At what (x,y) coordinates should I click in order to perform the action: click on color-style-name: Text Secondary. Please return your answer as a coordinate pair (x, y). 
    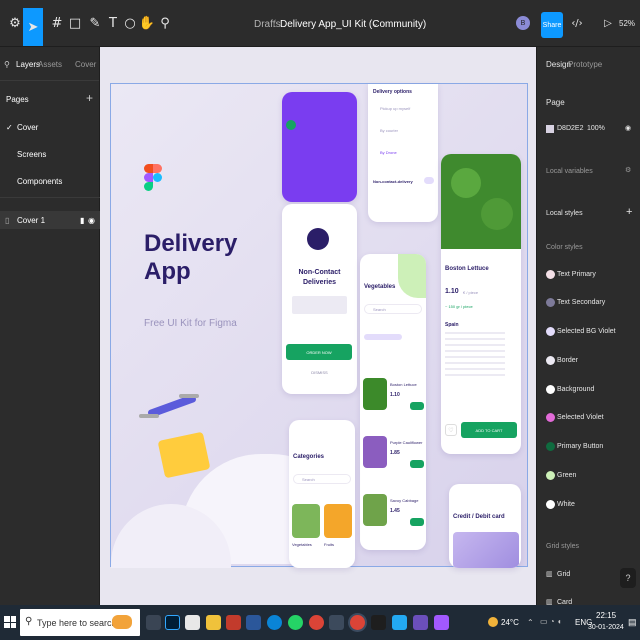
    Looking at the image, I should click on (581, 302).